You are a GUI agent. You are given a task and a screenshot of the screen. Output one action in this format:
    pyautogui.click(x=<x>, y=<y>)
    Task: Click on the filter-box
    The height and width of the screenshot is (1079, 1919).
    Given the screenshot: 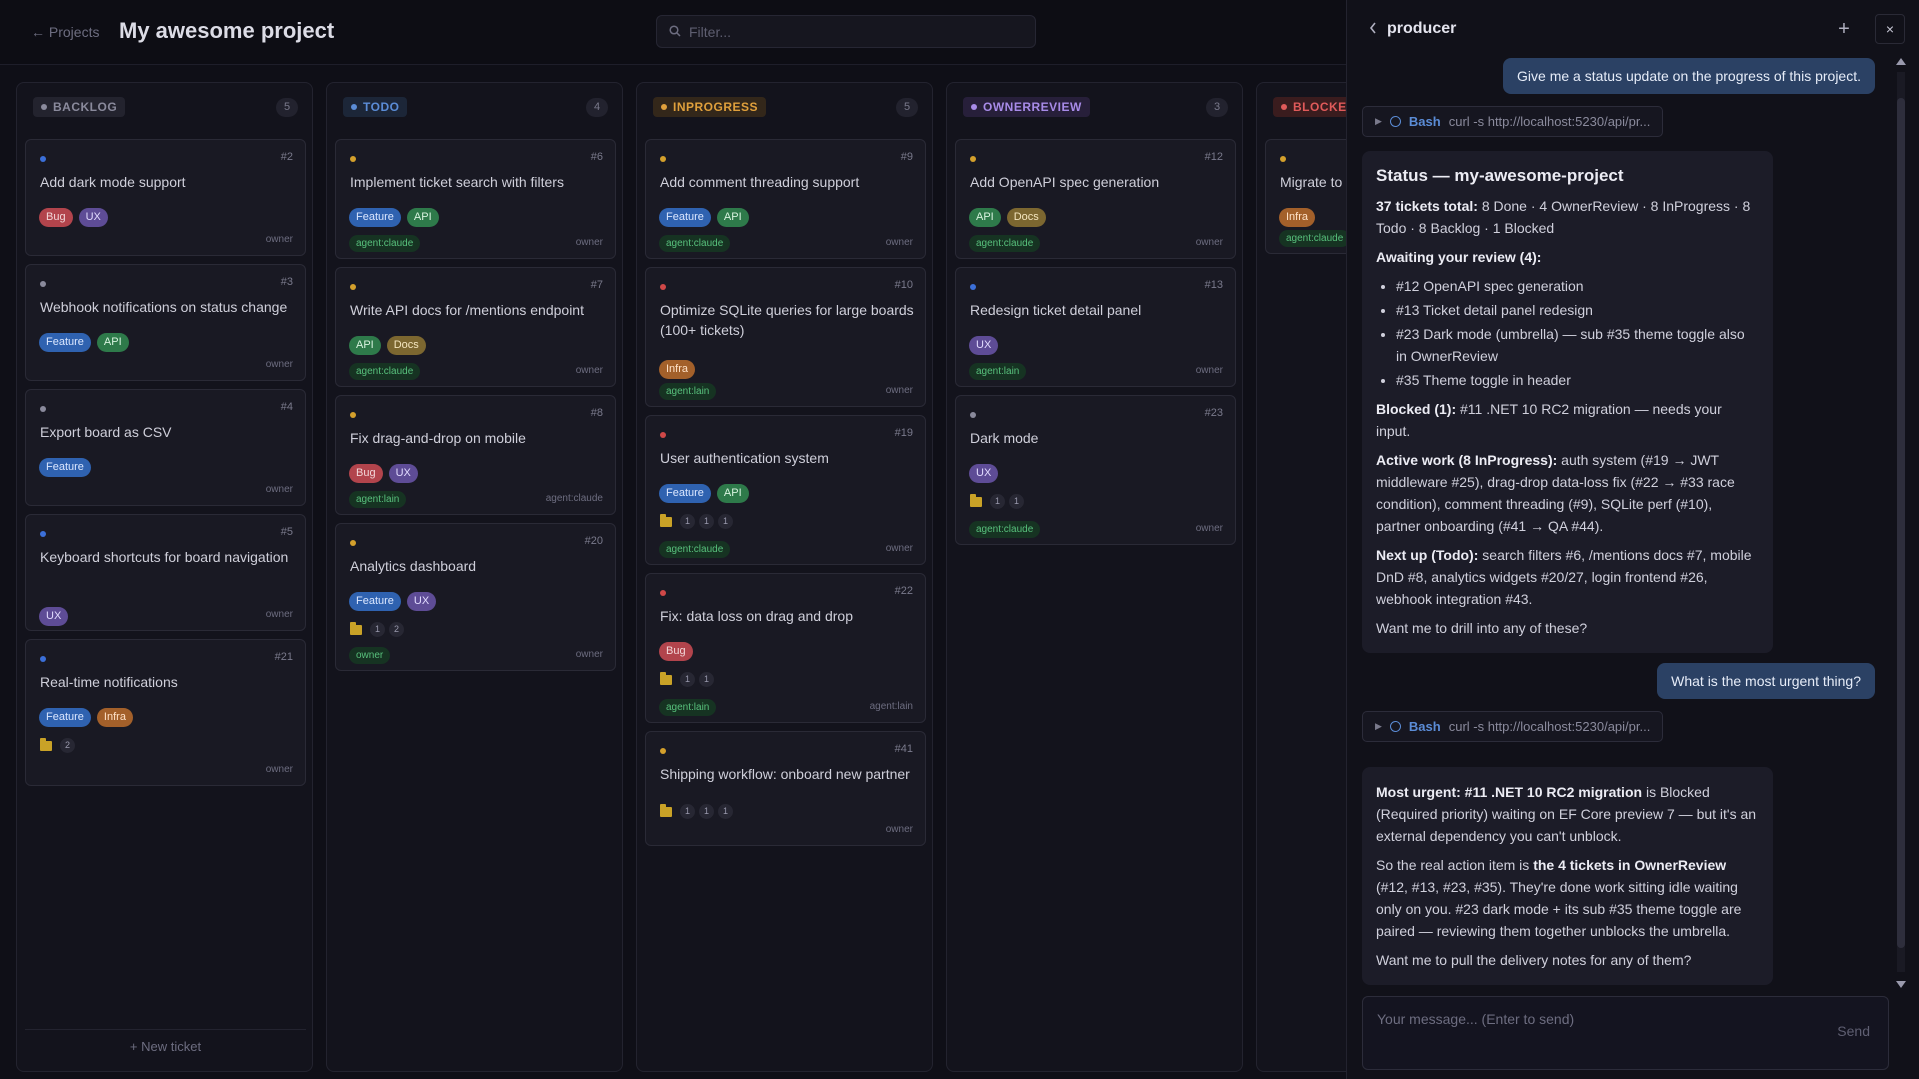 What is the action you would take?
    pyautogui.click(x=846, y=31)
    